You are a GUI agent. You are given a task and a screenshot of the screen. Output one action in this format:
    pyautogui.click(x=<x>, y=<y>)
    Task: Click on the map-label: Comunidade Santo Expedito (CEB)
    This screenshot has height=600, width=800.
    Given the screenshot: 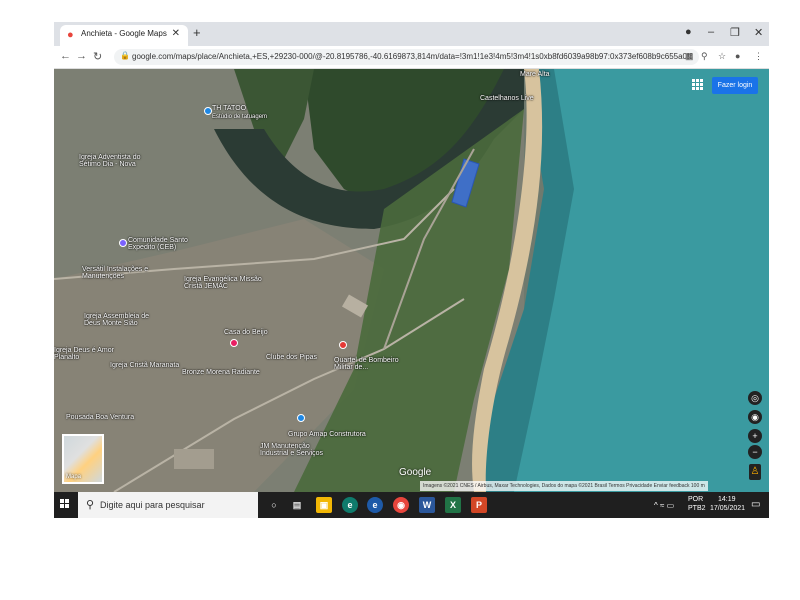 What is the action you would take?
    pyautogui.click(x=163, y=244)
    